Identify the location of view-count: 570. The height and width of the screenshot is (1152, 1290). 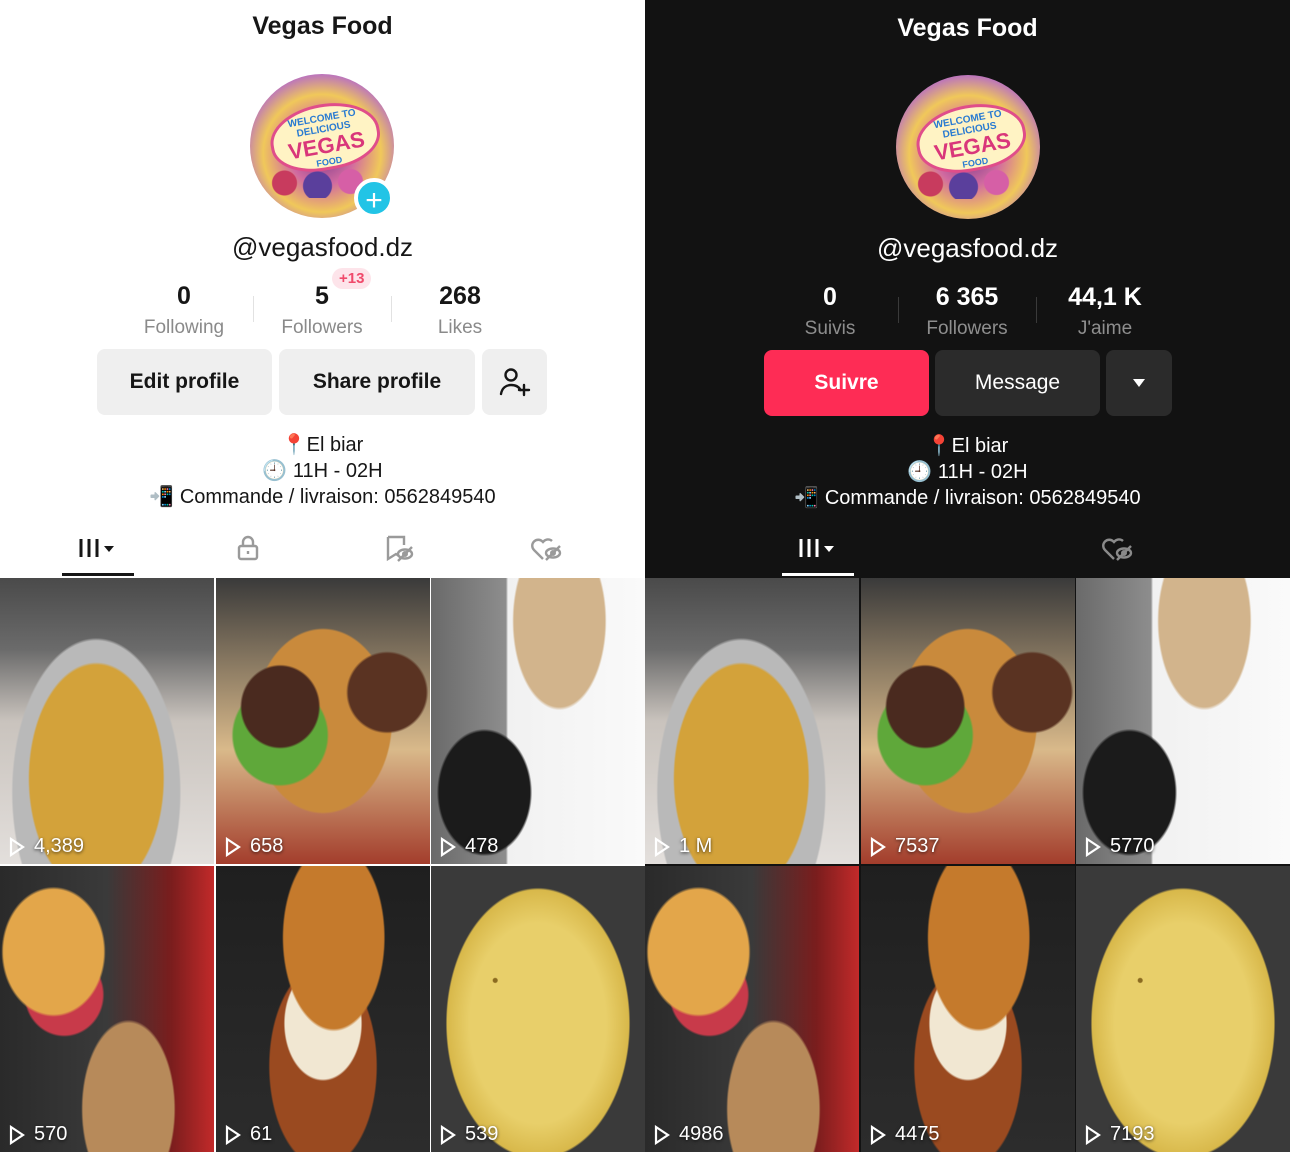
(51, 1134).